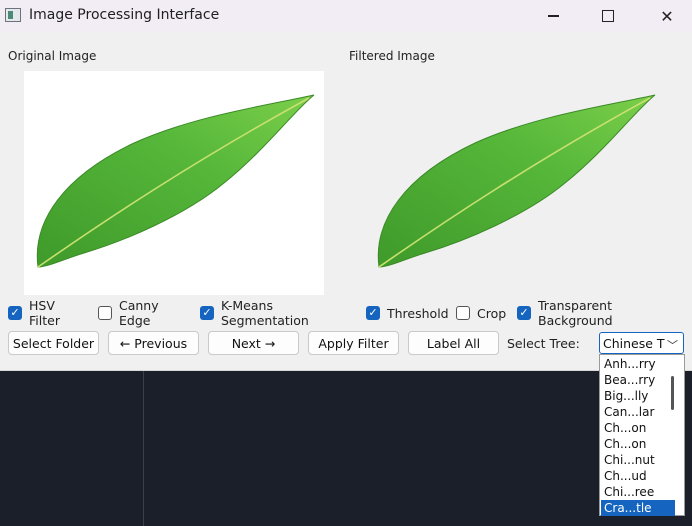 The width and height of the screenshot is (692, 526). Describe the element at coordinates (638, 492) in the screenshot. I see `tree-option: Chi...ree` at that location.